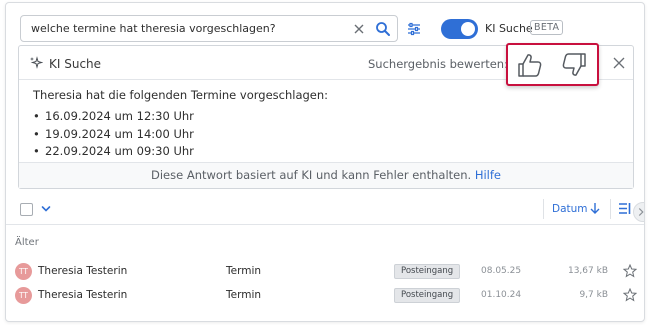 The width and height of the screenshot is (650, 325). Describe the element at coordinates (595, 208) in the screenshot. I see `arrow-down-icon` at that location.